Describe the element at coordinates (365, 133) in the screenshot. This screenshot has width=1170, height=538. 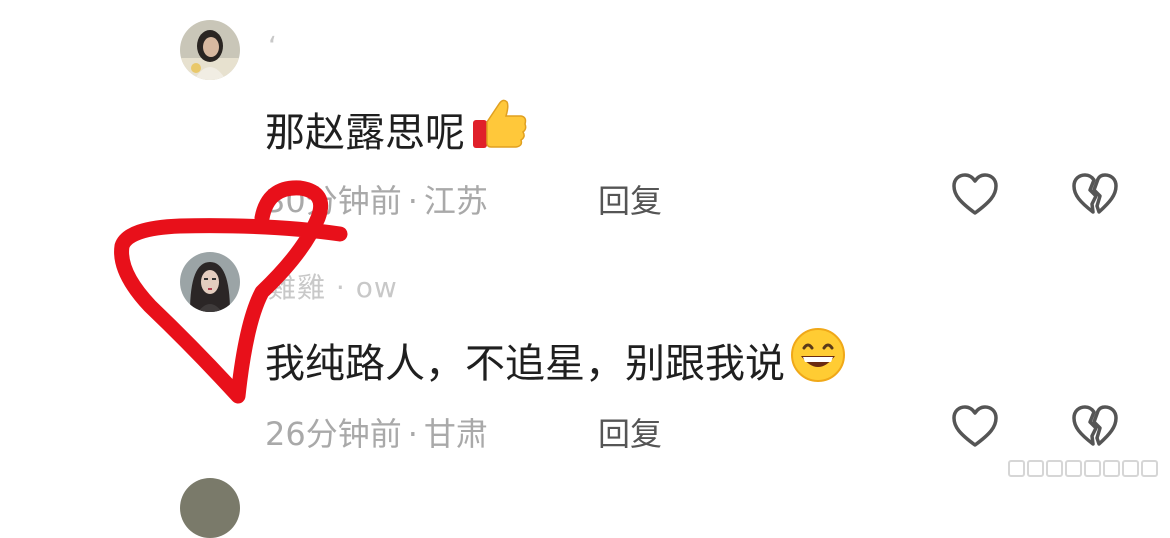
I see `comment-text-content: 那赵露思呢` at that location.